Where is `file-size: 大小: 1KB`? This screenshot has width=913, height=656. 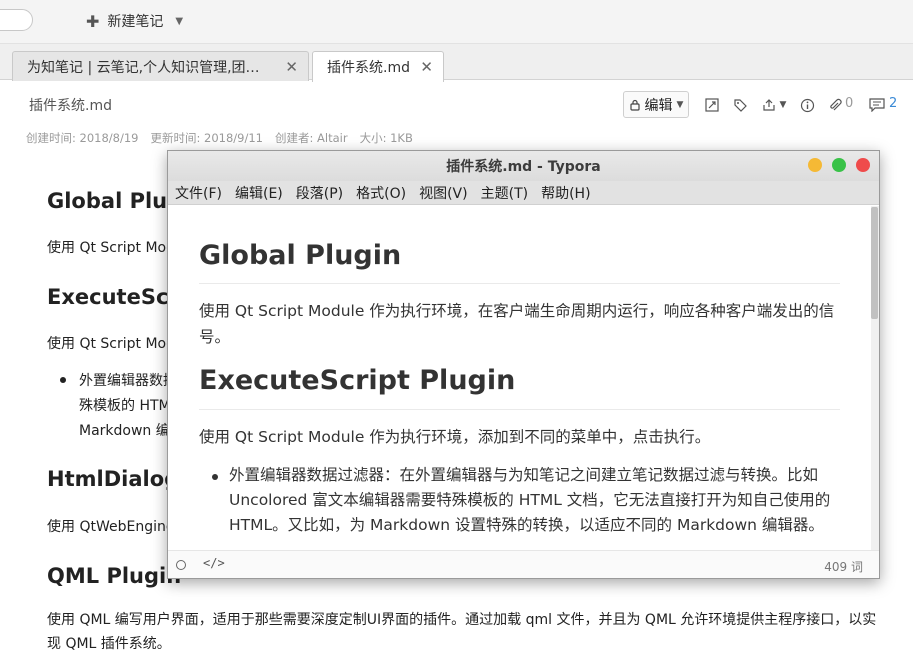
file-size: 大小: 1KB is located at coordinates (386, 138).